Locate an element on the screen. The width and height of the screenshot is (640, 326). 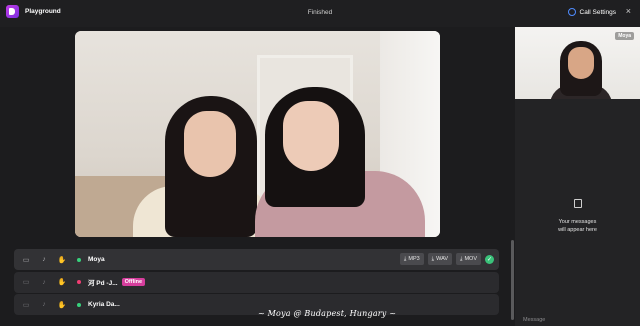
session-status: Finished is located at coordinates (320, 12).